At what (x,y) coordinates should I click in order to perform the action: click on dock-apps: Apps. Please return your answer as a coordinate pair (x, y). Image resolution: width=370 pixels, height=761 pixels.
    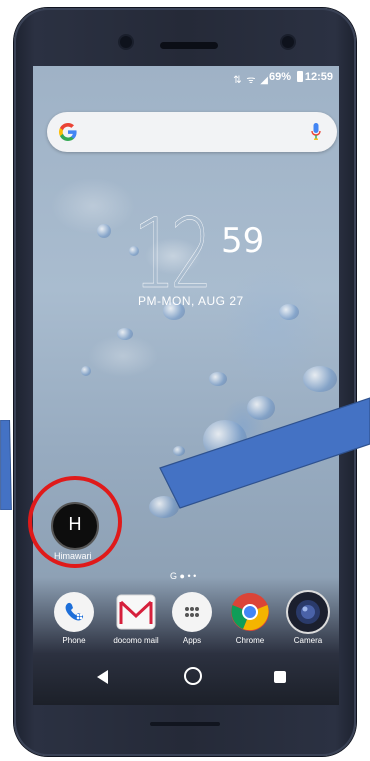
    Looking at the image, I should click on (192, 618).